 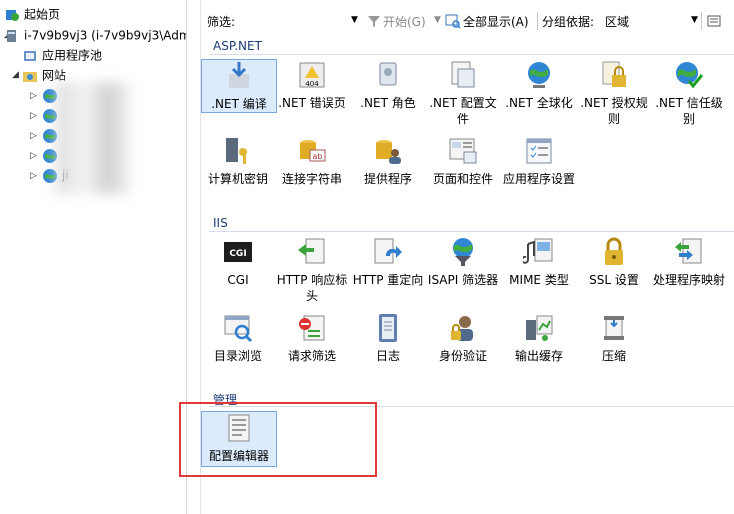 I want to click on filter-funnel-icon, so click(x=374, y=21).